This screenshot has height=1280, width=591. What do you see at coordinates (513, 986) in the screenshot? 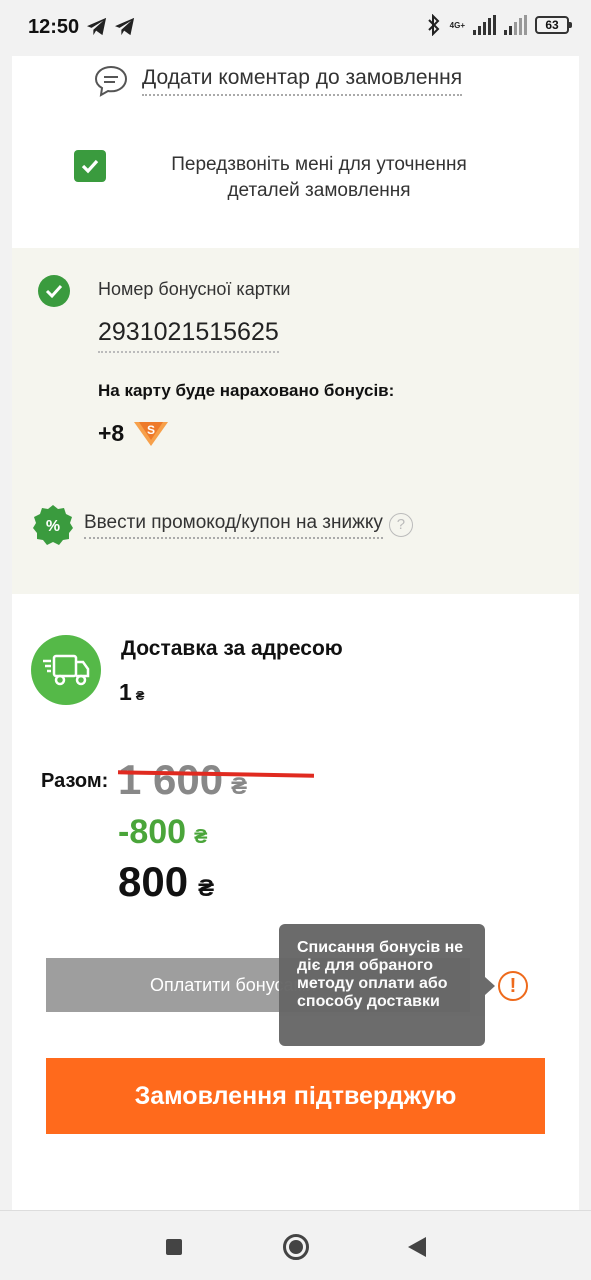
I see `warning-icon: !` at bounding box center [513, 986].